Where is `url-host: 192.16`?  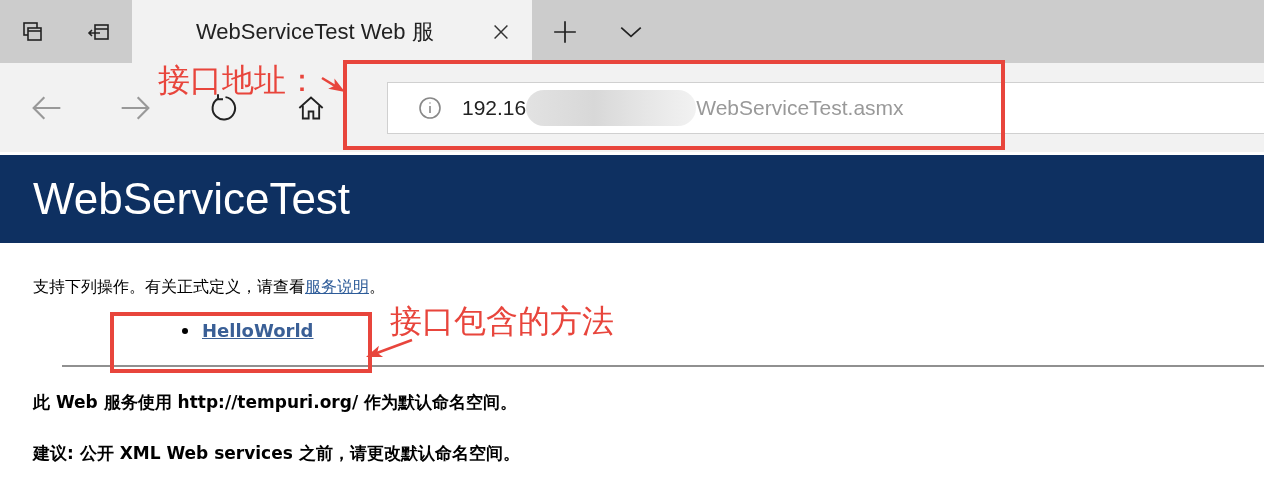 url-host: 192.16 is located at coordinates (494, 107).